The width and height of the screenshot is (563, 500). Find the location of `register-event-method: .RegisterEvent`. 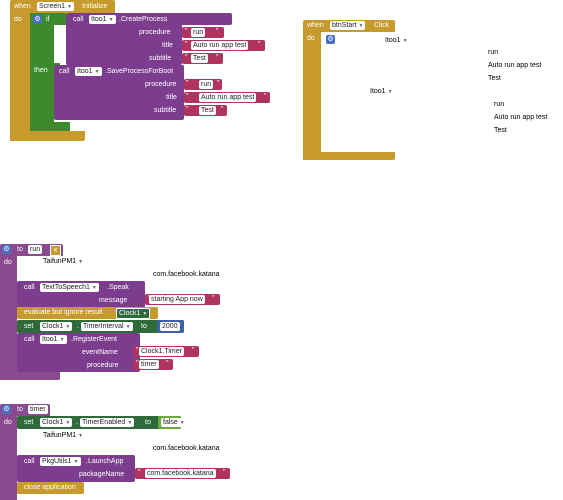

register-event-method: .RegisterEvent is located at coordinates (94, 339).